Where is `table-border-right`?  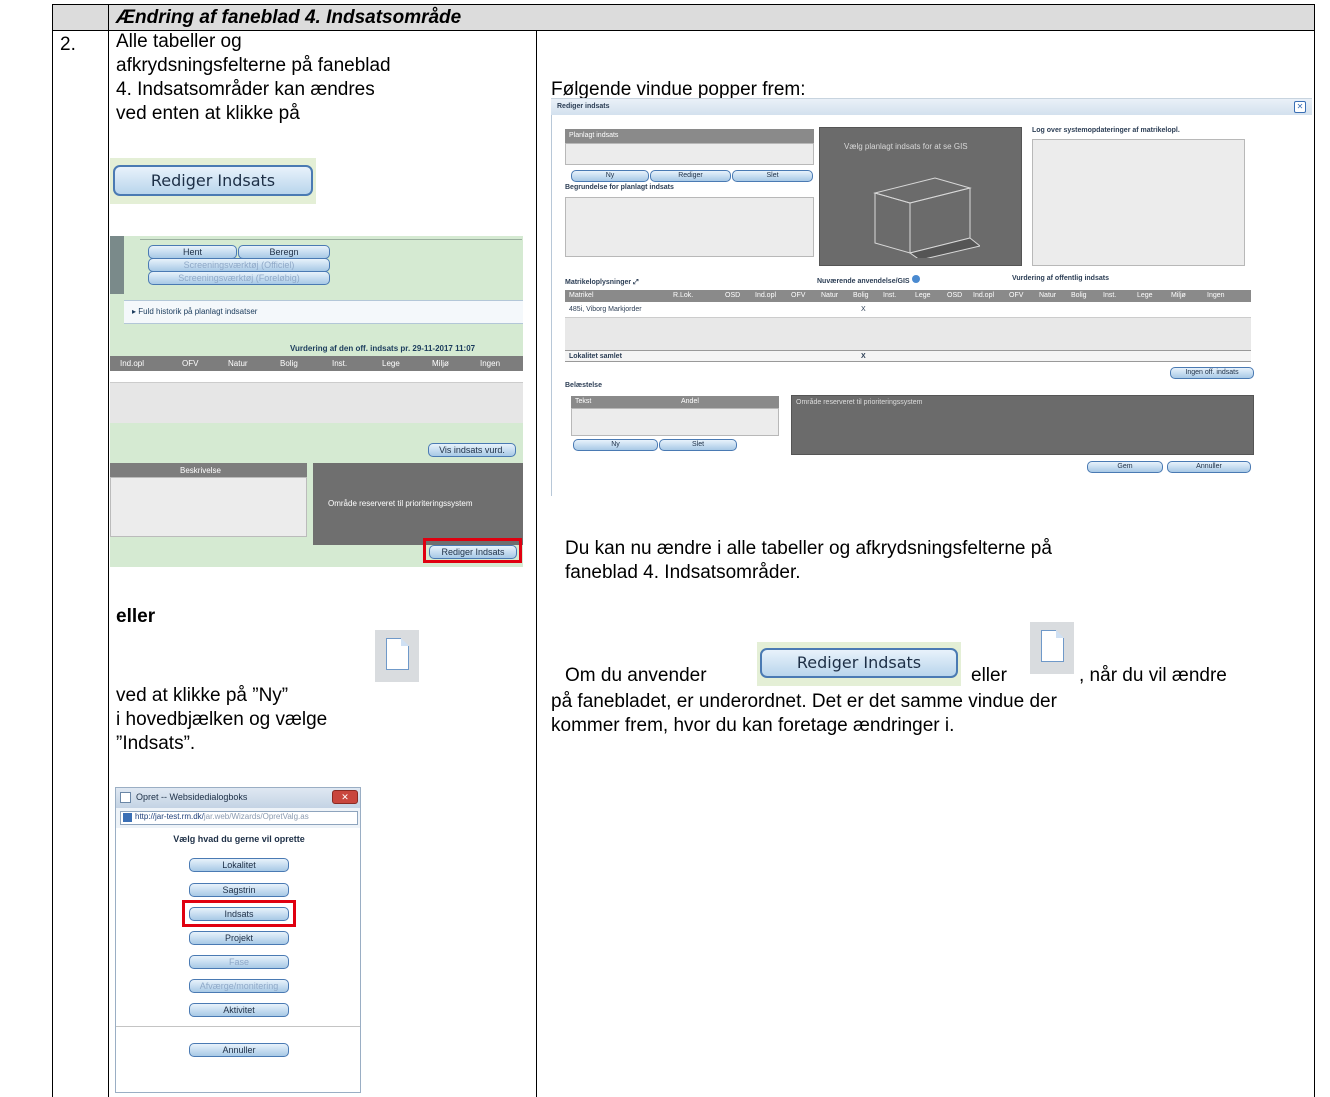 table-border-right is located at coordinates (1314, 550).